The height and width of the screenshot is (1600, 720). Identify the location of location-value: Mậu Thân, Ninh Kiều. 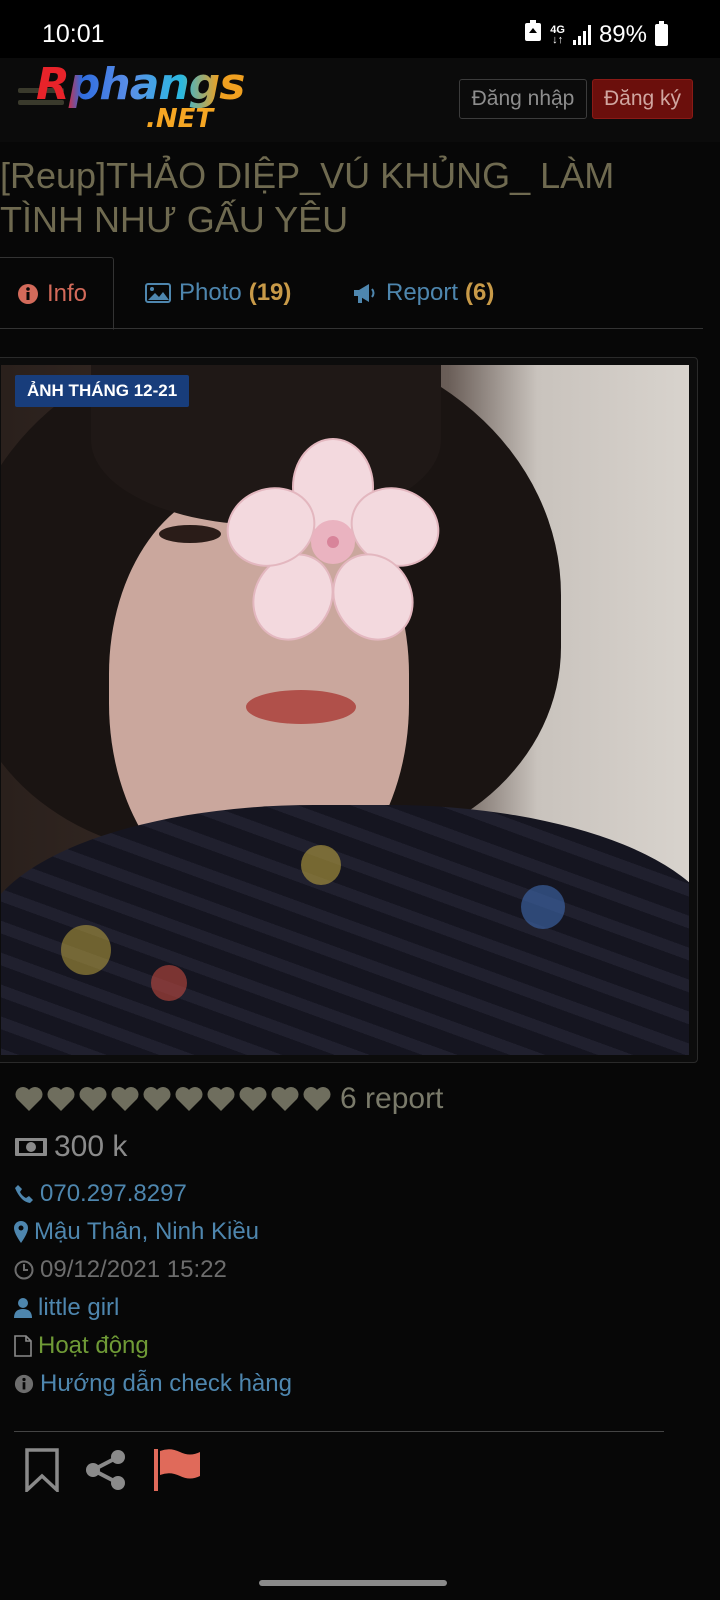
(147, 1231).